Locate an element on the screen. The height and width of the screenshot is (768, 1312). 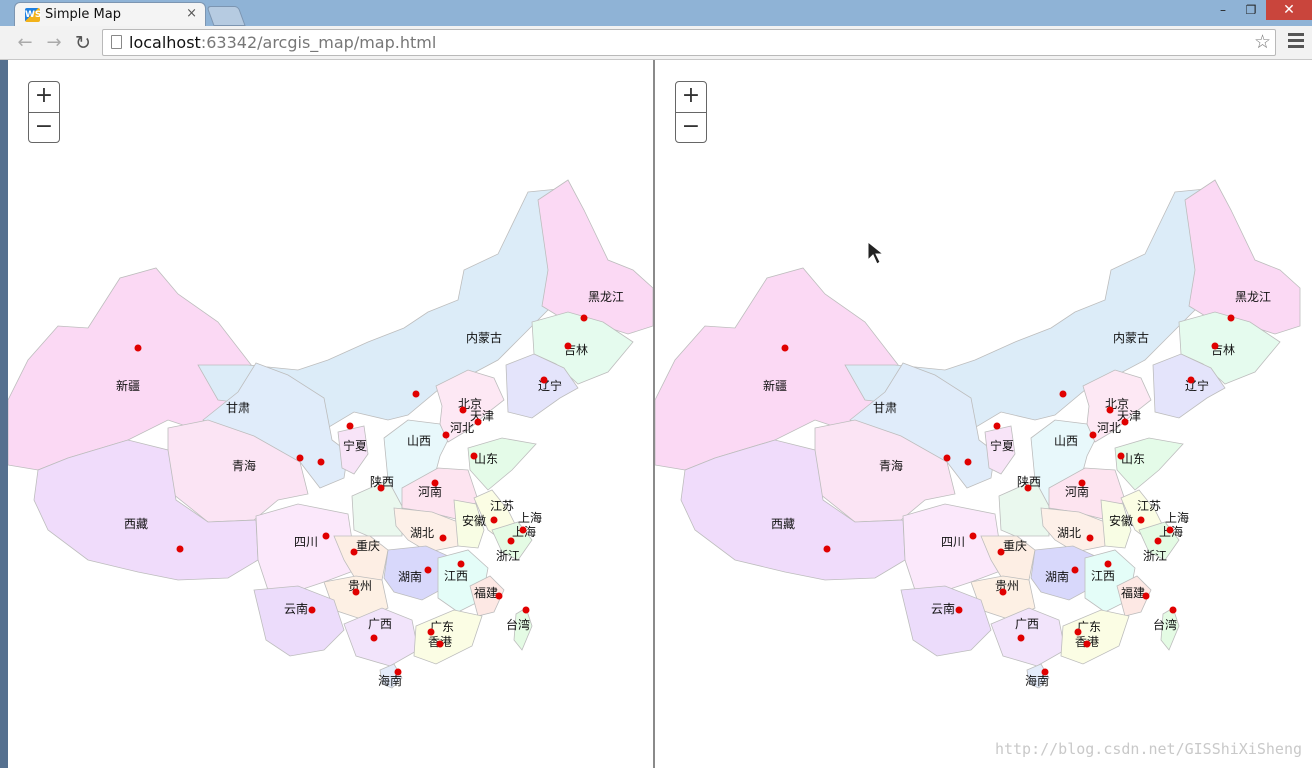
province-label: 四川 is located at coordinates (953, 542).